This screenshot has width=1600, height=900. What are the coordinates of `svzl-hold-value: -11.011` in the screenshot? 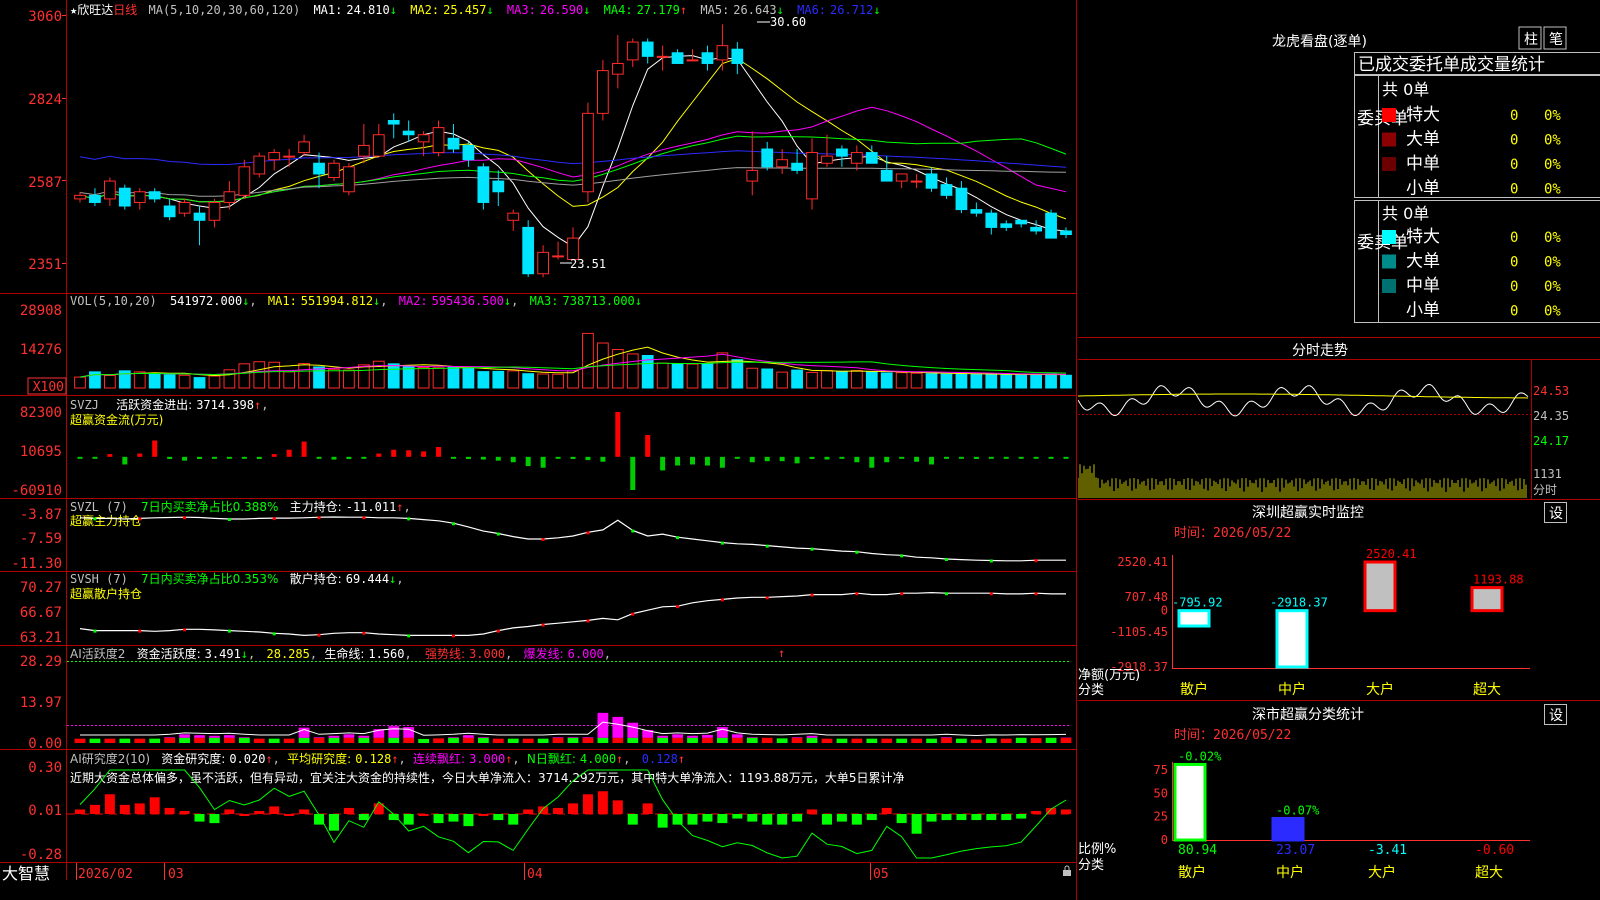 It's located at (371, 507).